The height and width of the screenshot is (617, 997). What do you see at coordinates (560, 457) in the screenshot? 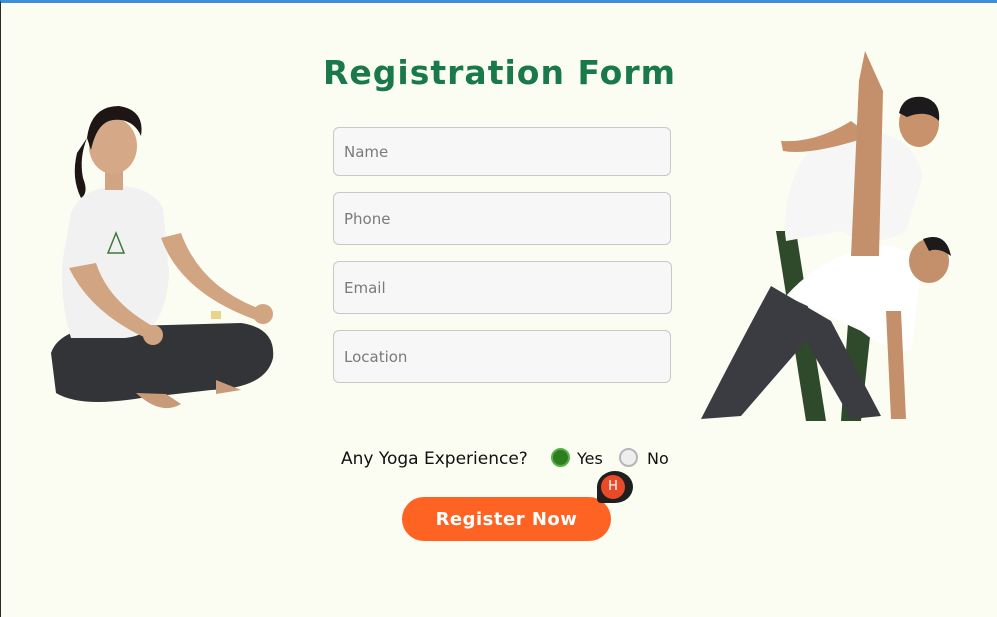
I see `yes-radio` at bounding box center [560, 457].